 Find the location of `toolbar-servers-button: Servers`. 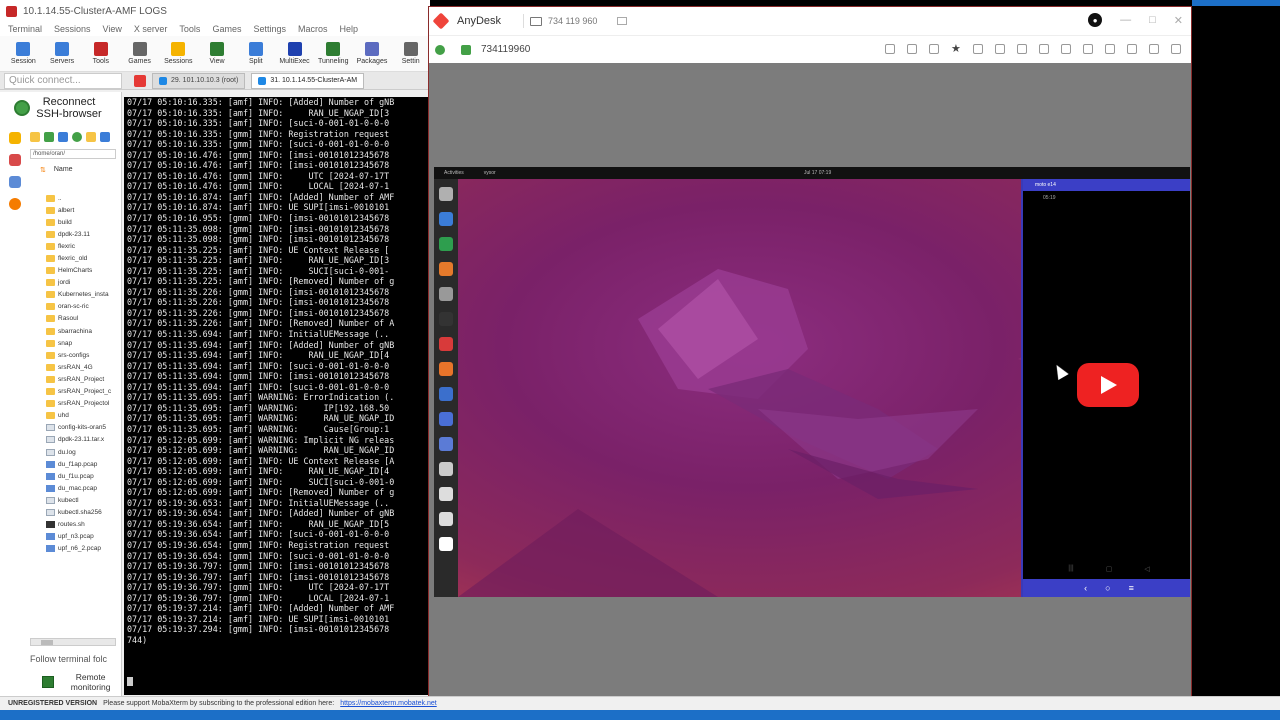

toolbar-servers-button: Servers is located at coordinates (62, 53).